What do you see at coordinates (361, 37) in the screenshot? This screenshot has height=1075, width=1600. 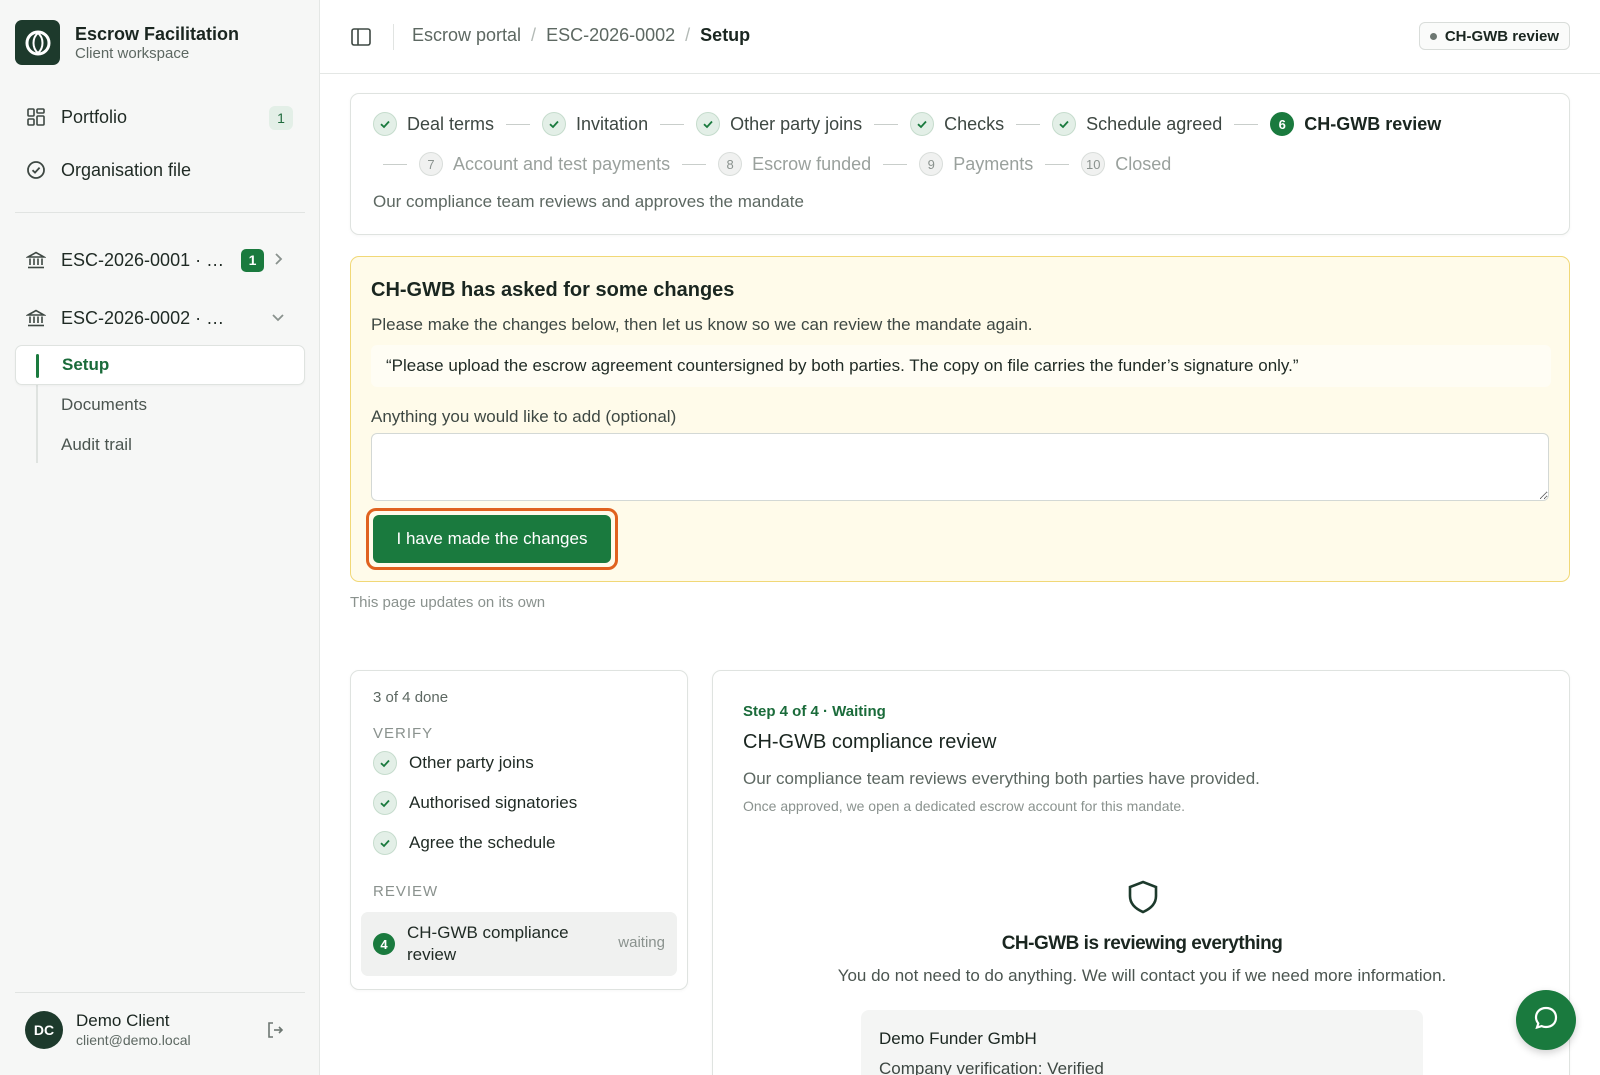 I see `panel-toggle-icon` at bounding box center [361, 37].